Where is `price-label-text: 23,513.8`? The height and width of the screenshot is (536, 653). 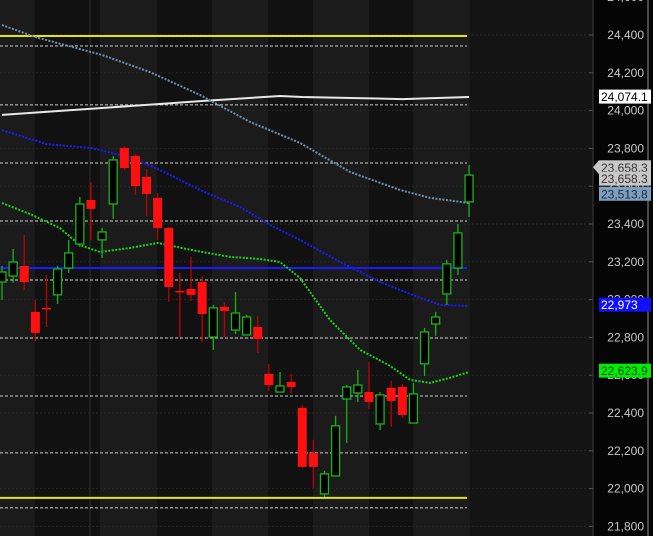
price-label-text: 23,513.8 is located at coordinates (624, 194).